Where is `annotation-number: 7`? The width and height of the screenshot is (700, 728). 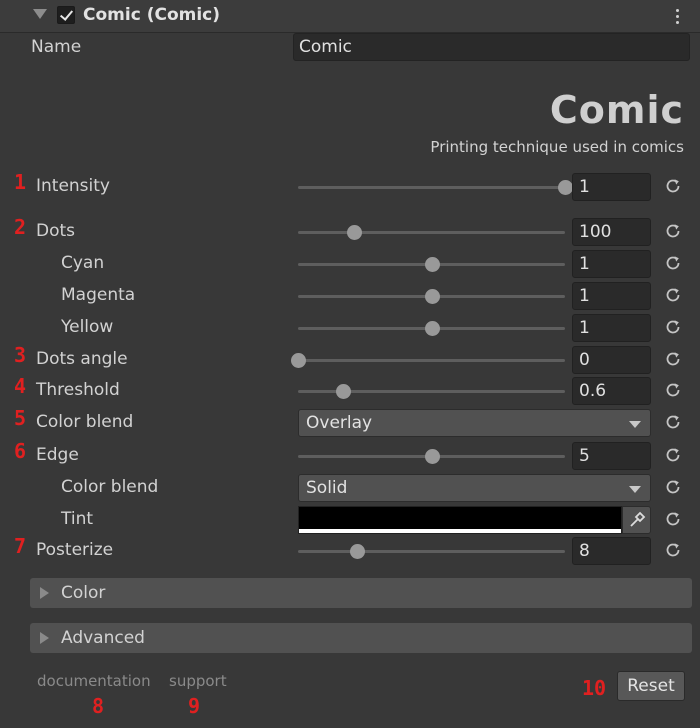
annotation-number: 7 is located at coordinates (20, 546).